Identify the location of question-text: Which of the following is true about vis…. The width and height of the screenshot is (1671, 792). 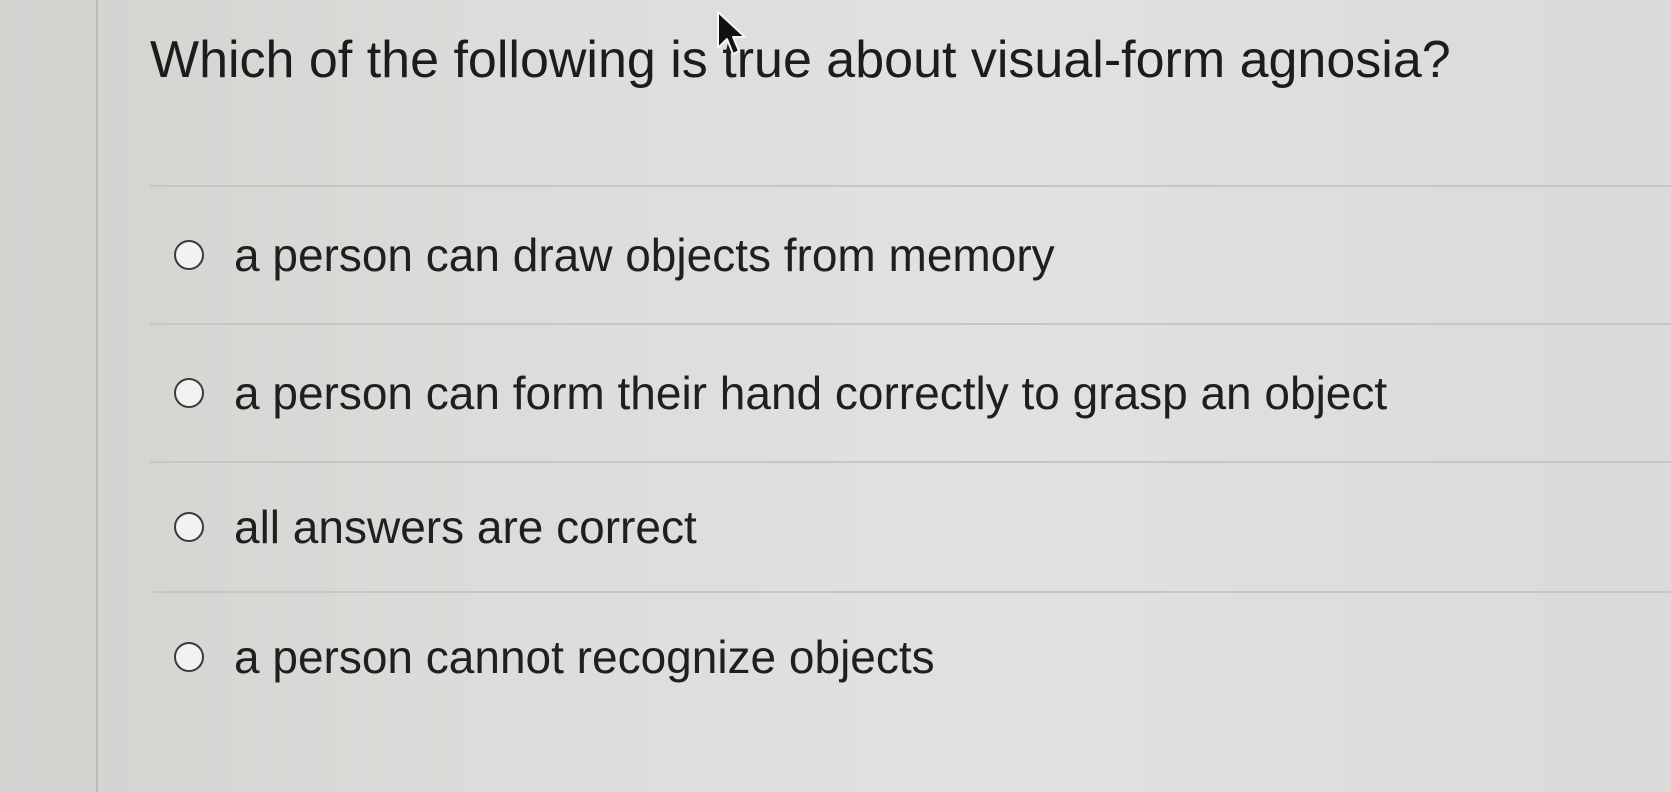
(800, 60).